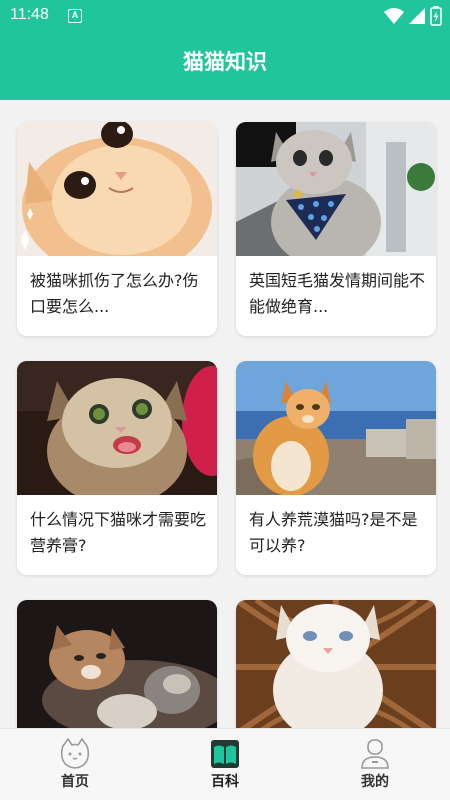 The height and width of the screenshot is (800, 450). I want to click on nav-item-mine: 我的, so click(375, 764).